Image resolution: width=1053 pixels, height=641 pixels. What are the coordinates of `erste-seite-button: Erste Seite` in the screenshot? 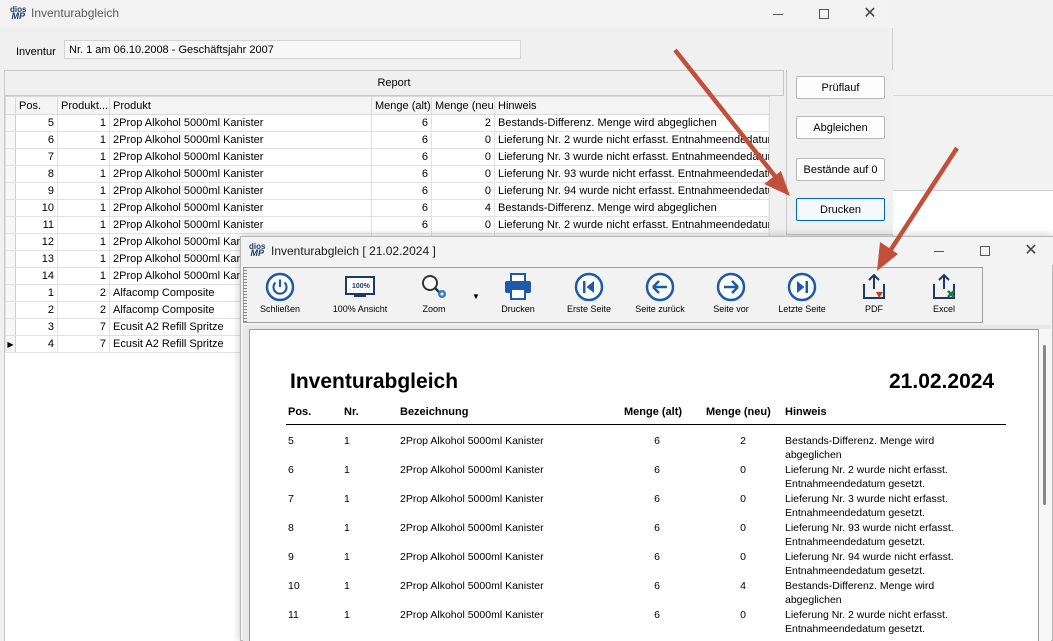 It's located at (589, 296).